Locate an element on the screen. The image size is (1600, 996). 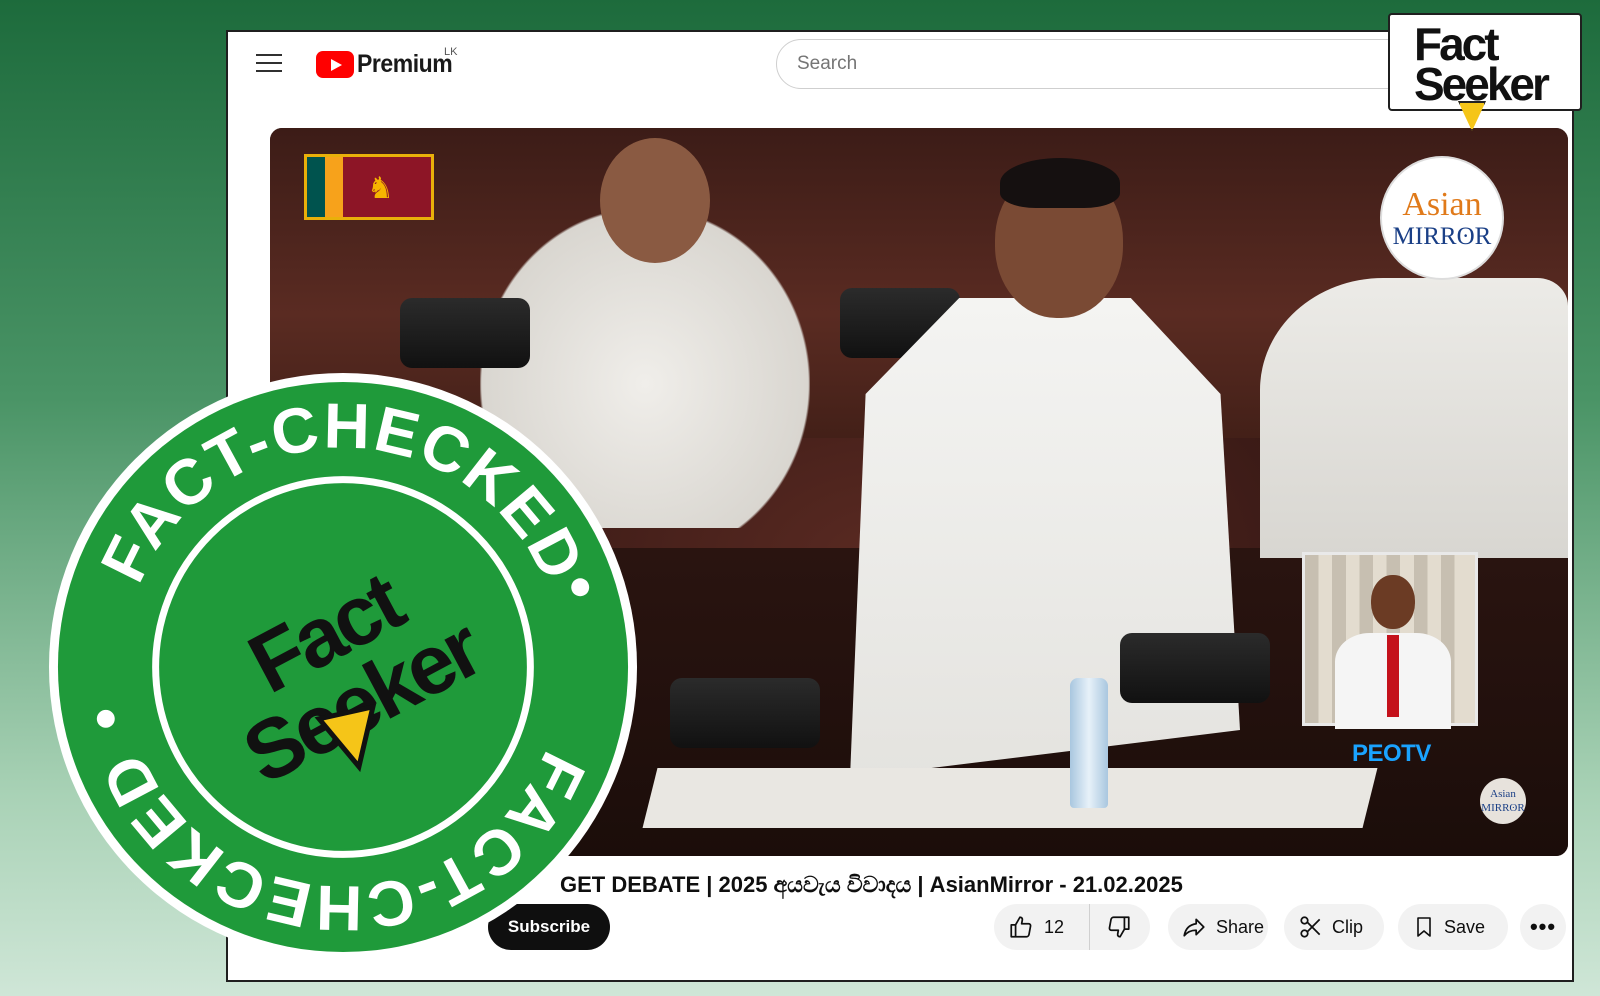
share-icon is located at coordinates (1194, 927).